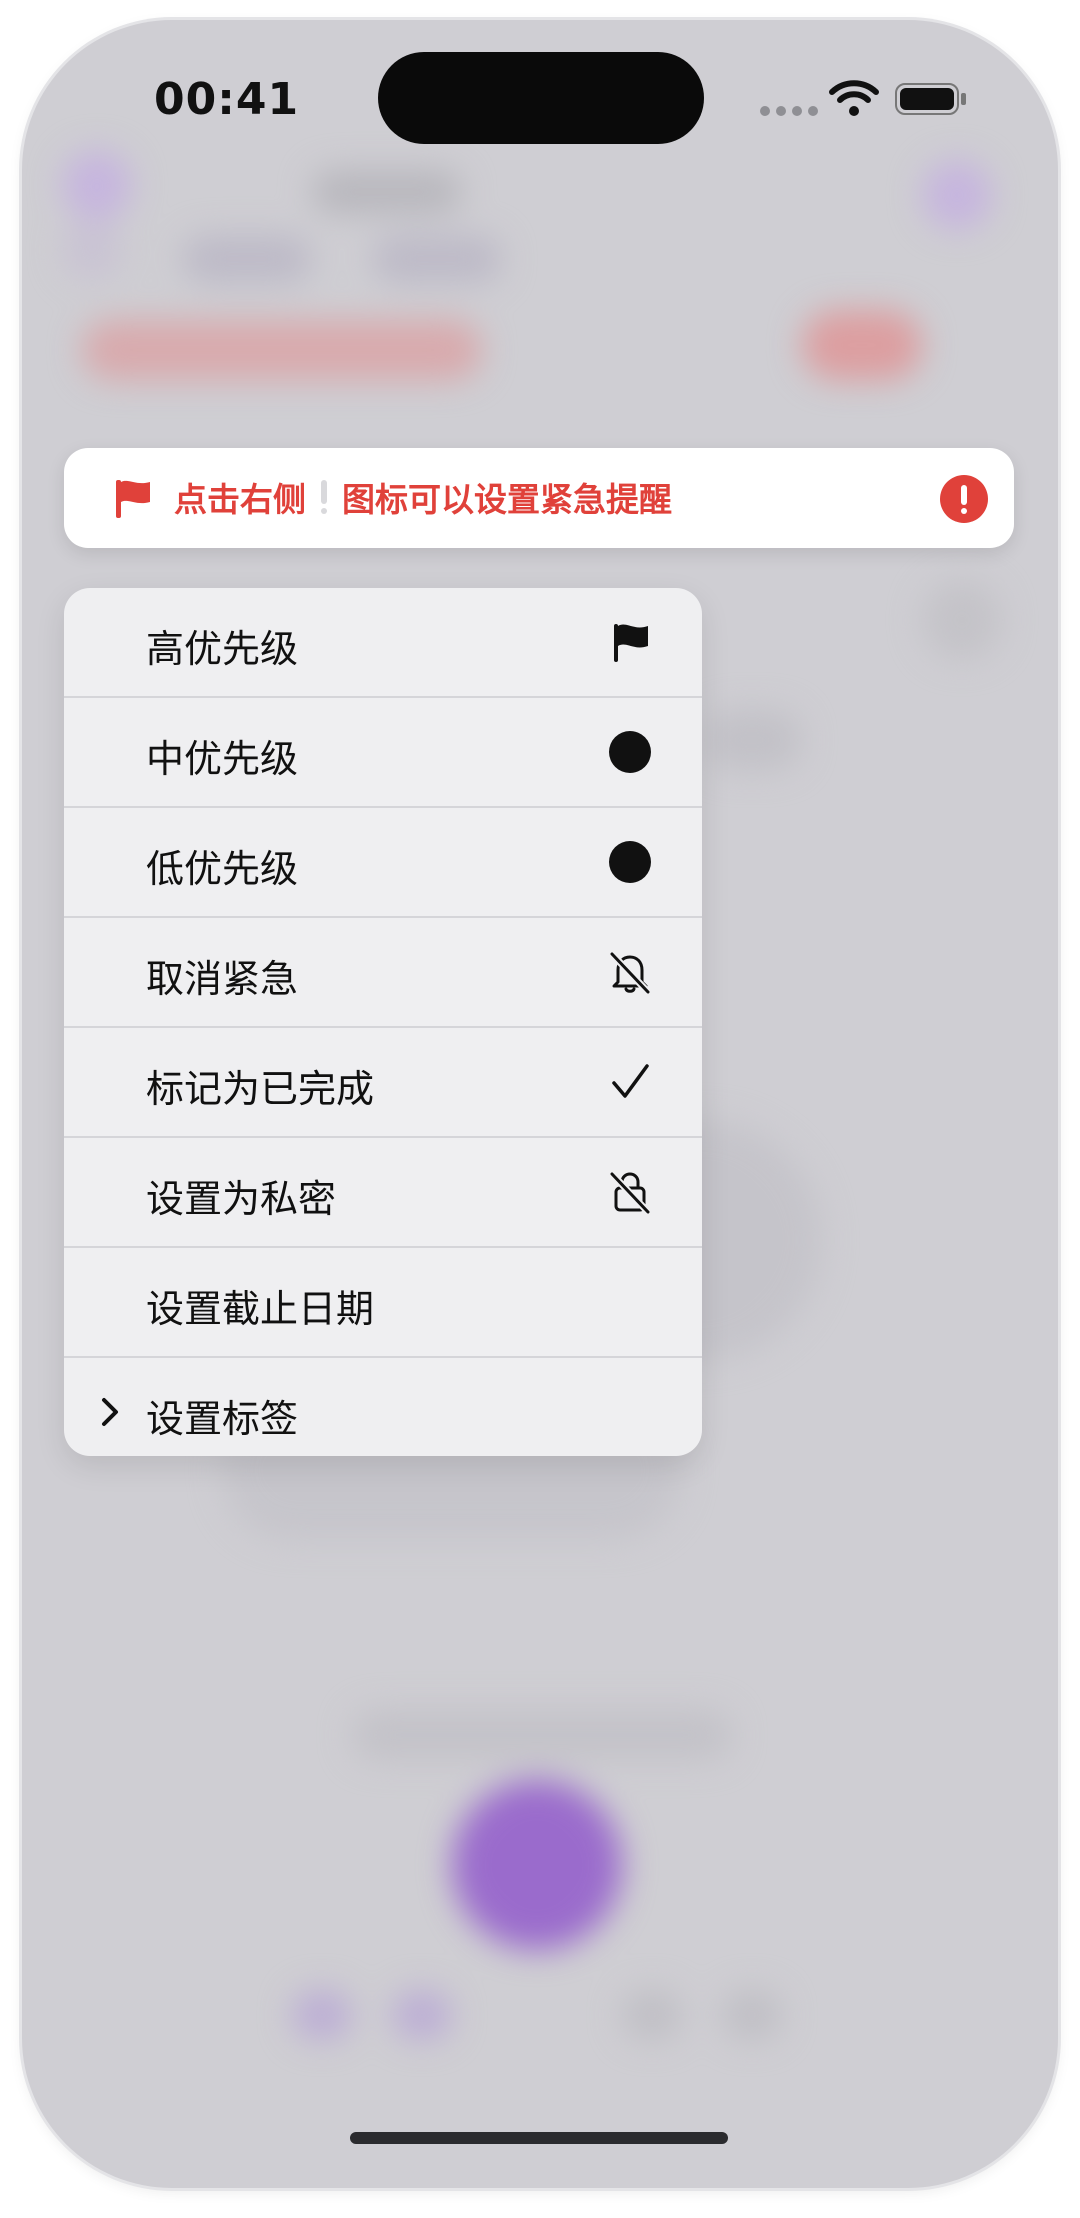 The width and height of the screenshot is (1080, 2218). I want to click on banner-text: 点击右侧 图标可以设置紧急提醒, so click(423, 497).